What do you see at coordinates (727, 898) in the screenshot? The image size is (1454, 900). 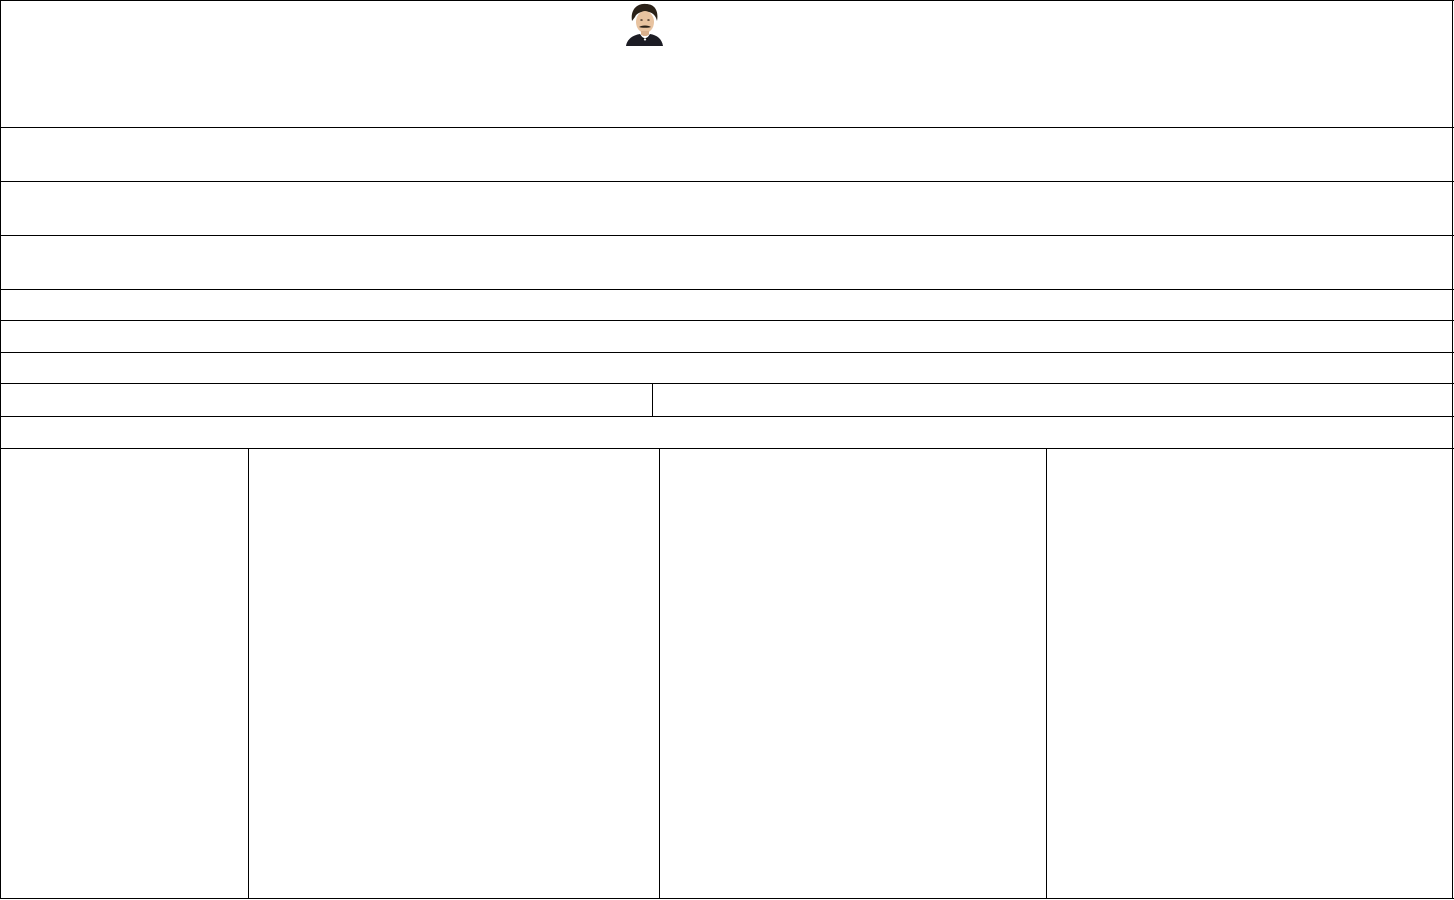 I see `border-bottom` at bounding box center [727, 898].